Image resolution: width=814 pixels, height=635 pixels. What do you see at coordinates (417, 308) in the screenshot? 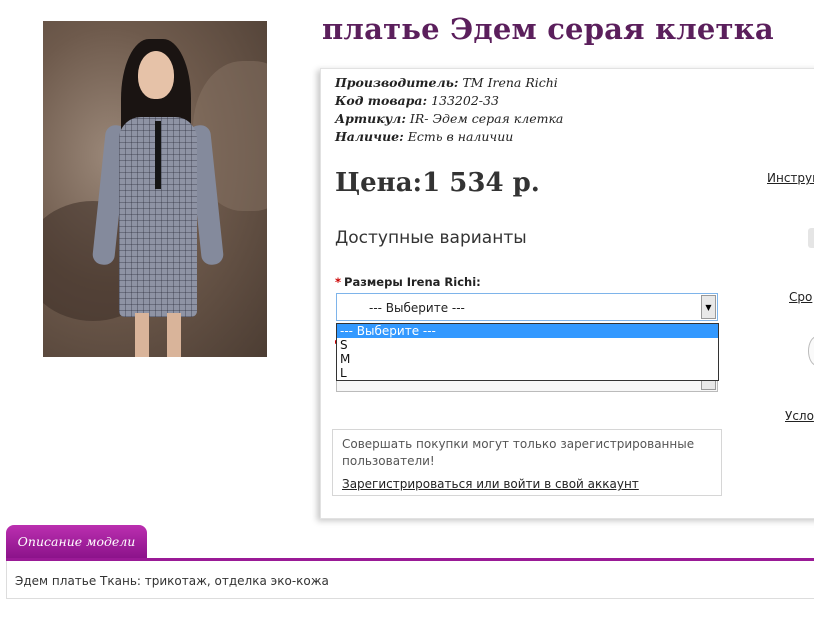
I see `size-select-value: --- Выберите ---` at bounding box center [417, 308].